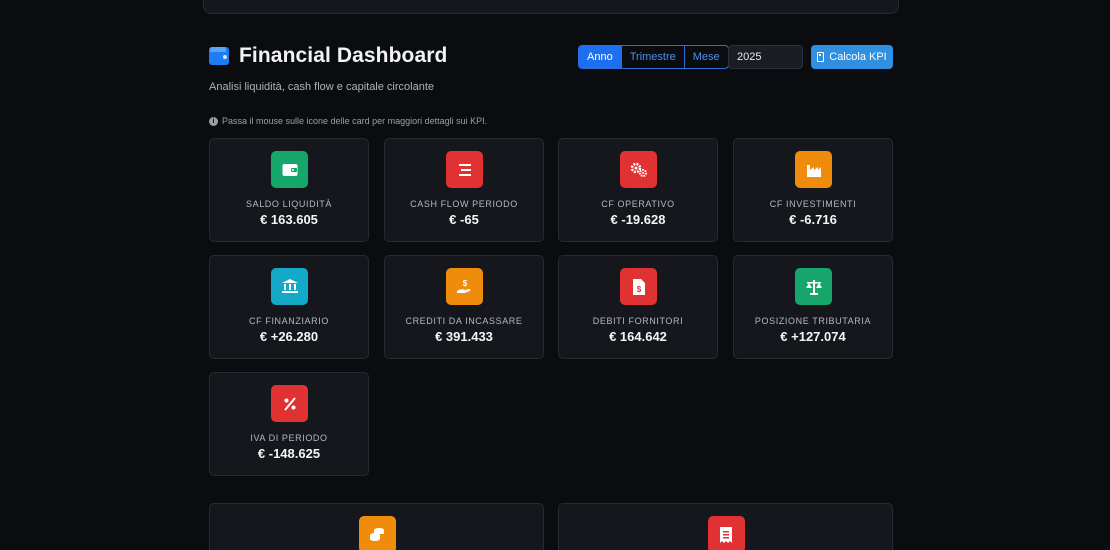 Image resolution: width=1110 pixels, height=550 pixels. Describe the element at coordinates (638, 190) in the screenshot. I see `kpi-card-cf-operativo: CF OPERATIVO € -19.628` at that location.